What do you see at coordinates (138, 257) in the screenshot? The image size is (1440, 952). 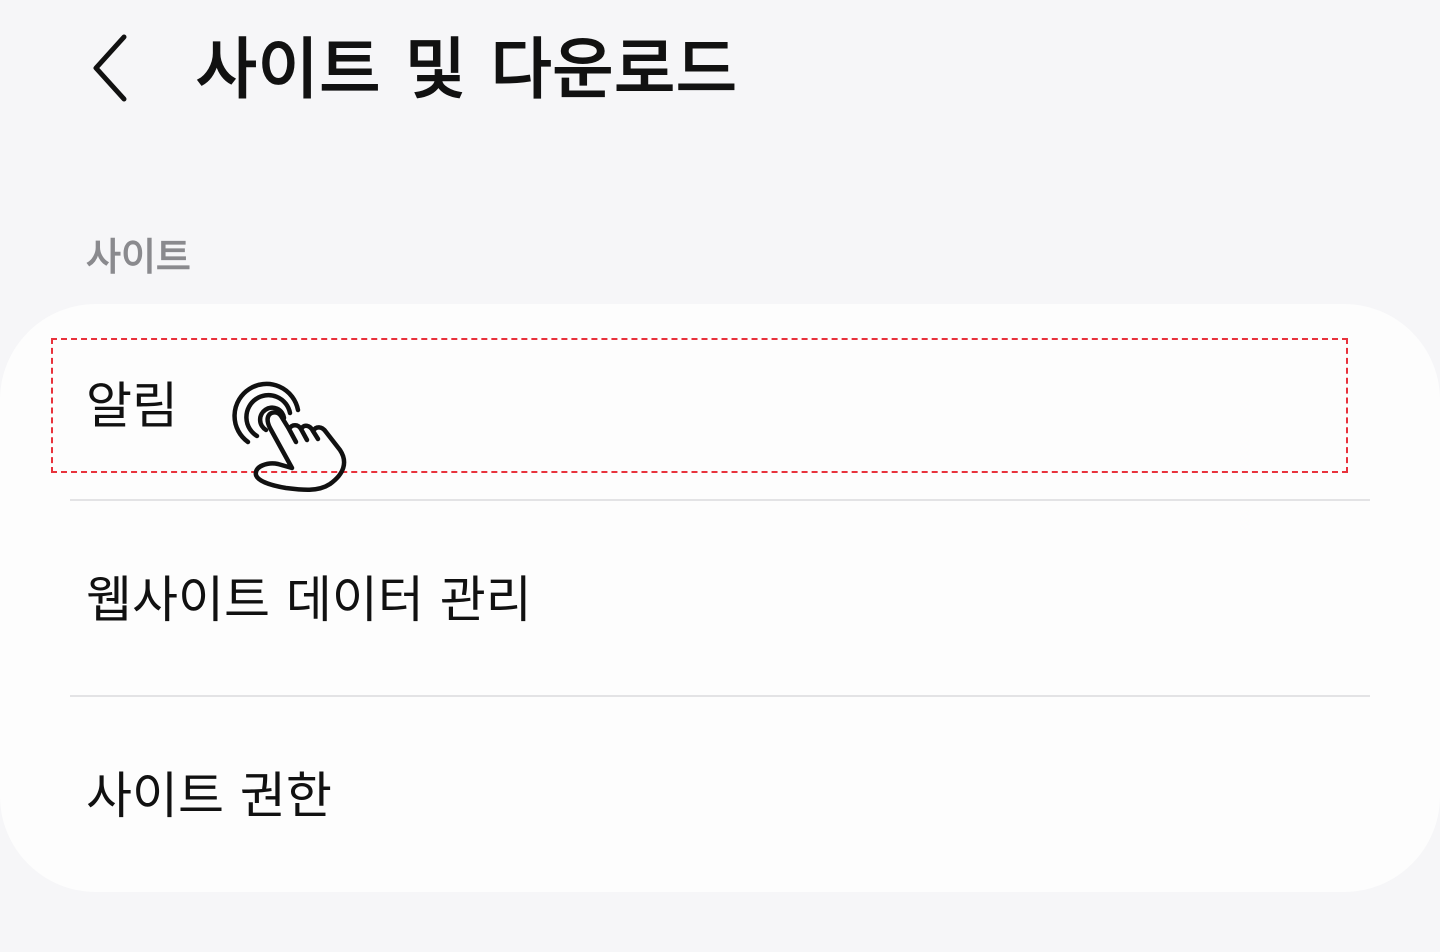 I see `section-header-sites: 사이트` at bounding box center [138, 257].